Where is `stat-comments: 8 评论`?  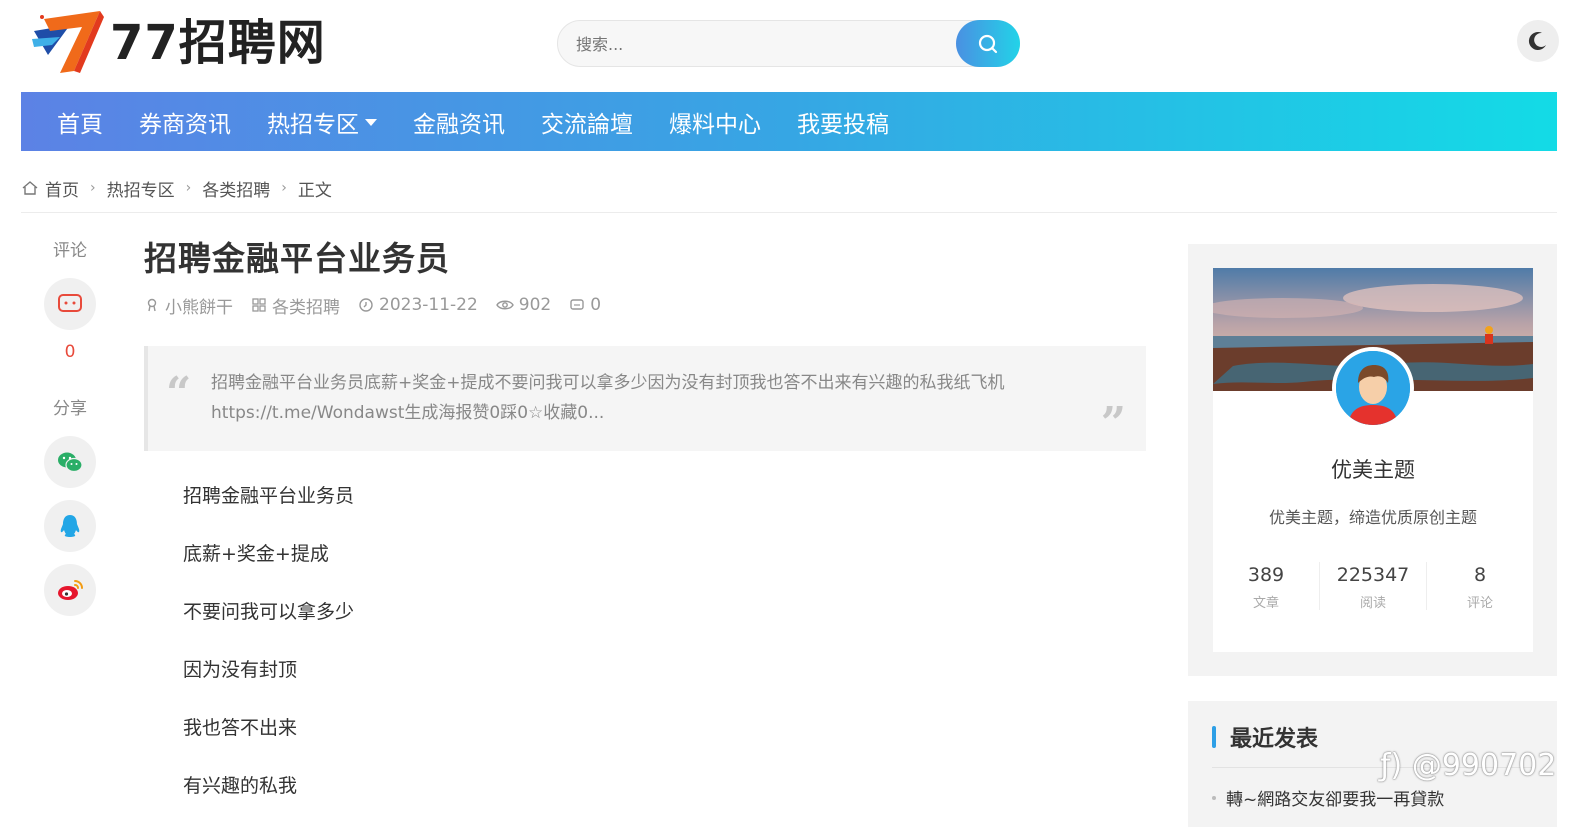
stat-comments: 8 评论 is located at coordinates (1480, 586).